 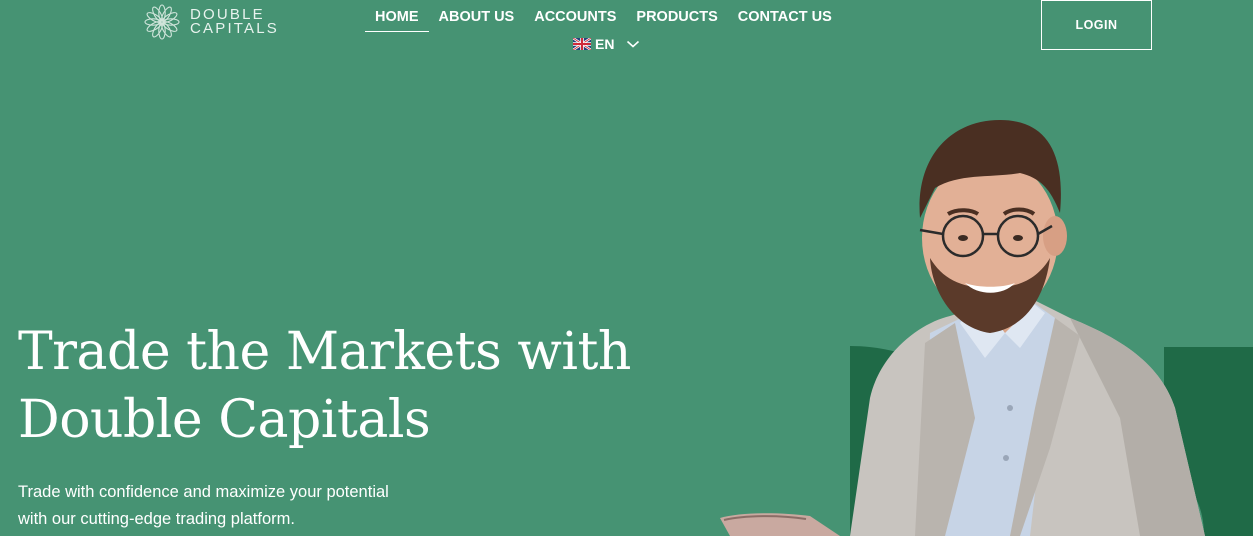 I want to click on uk-flag-icon, so click(x=582, y=44).